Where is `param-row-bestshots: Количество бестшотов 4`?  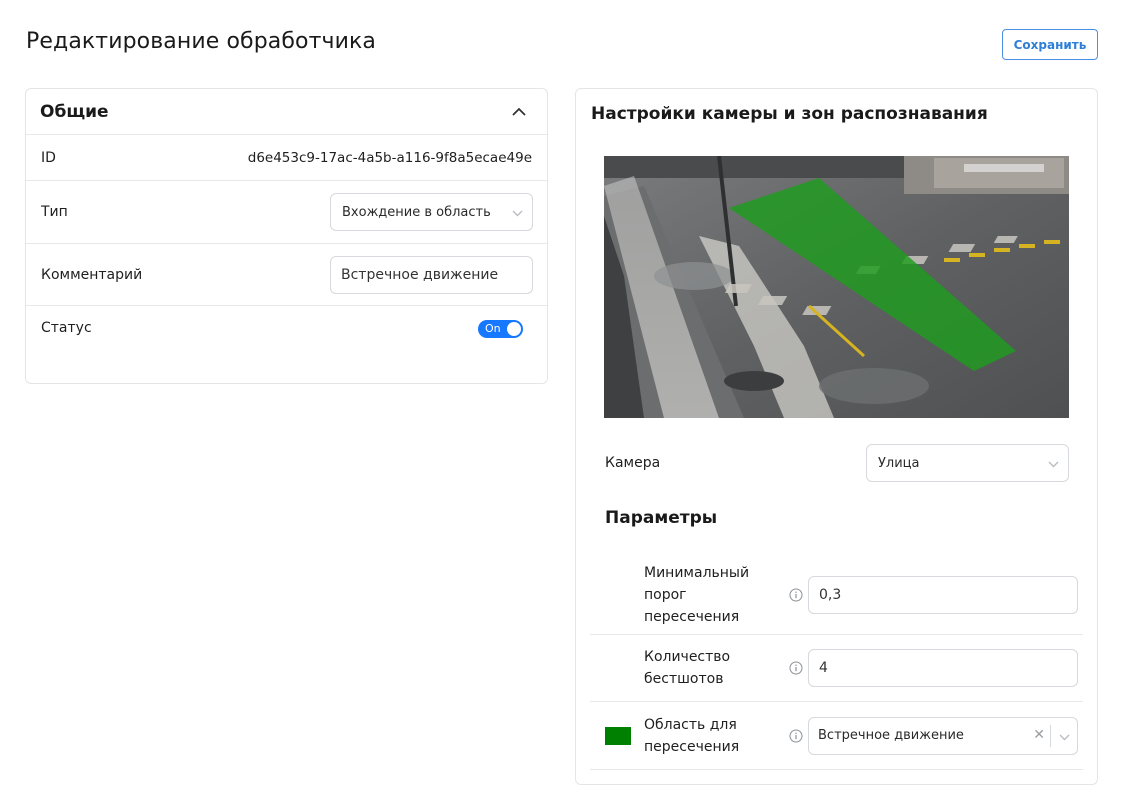
param-row-bestshots: Количество бестшотов 4 is located at coordinates (836, 668).